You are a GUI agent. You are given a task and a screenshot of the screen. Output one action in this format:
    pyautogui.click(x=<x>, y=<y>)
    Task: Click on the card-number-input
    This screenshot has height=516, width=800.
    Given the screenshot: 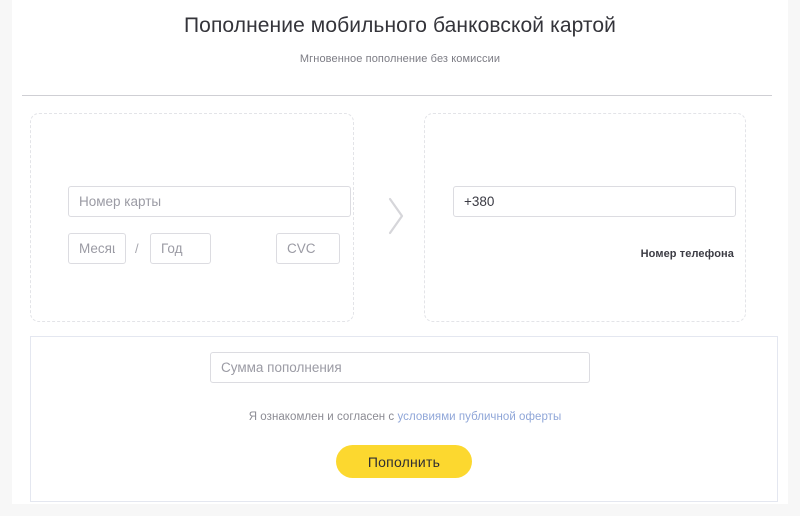 What is the action you would take?
    pyautogui.click(x=209, y=201)
    